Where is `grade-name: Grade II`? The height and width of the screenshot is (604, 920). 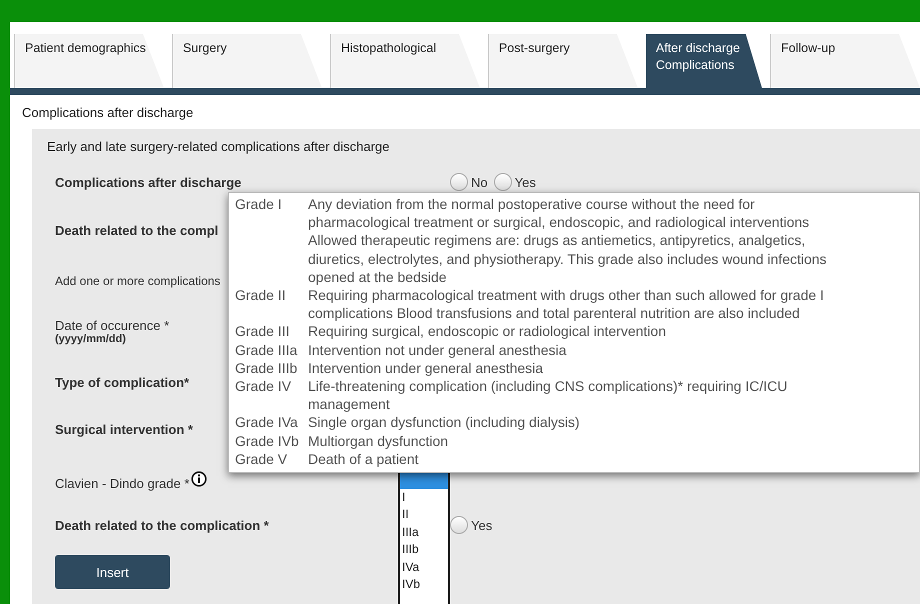
grade-name: Grade II is located at coordinates (261, 296).